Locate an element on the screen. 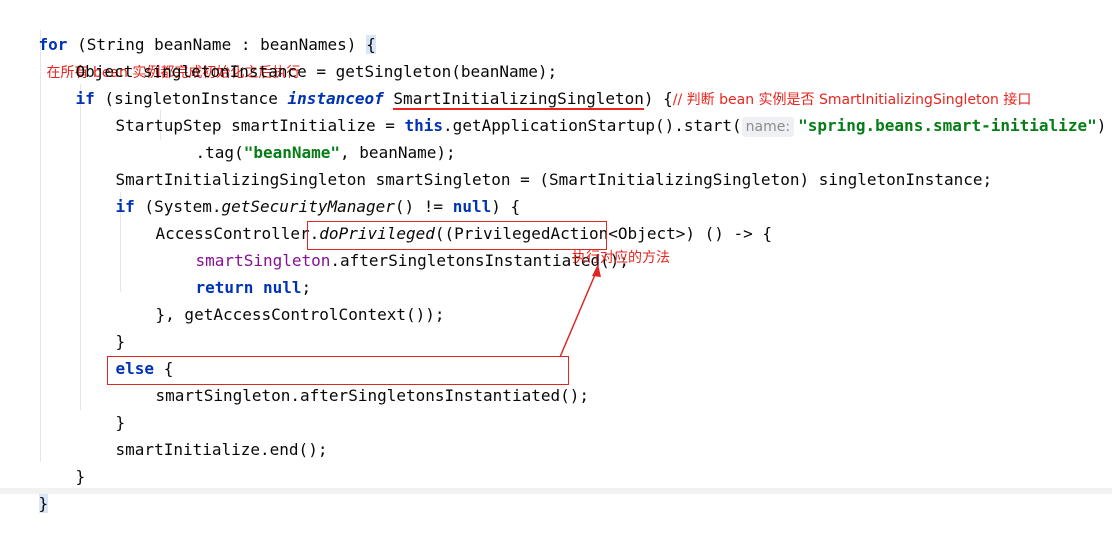 This screenshot has width=1112, height=544. horizontal-scrollbar is located at coordinates (556, 491).